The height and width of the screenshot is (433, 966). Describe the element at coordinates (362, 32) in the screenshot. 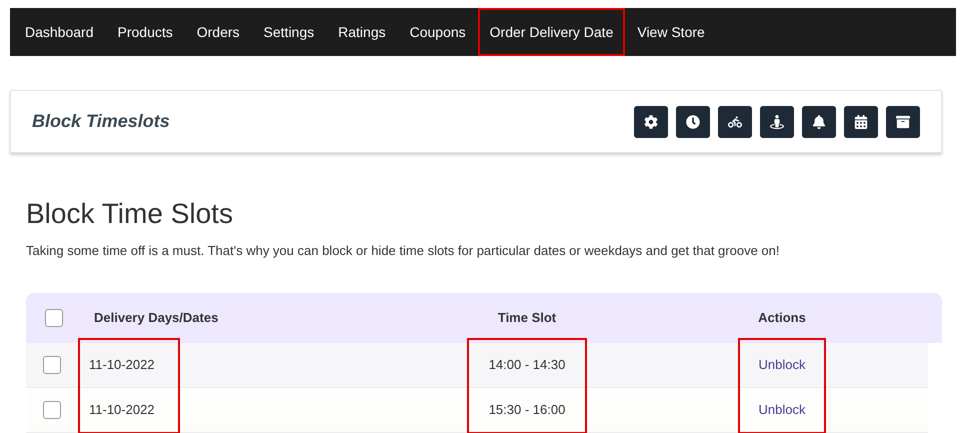

I see `nav-link: Ratings` at that location.